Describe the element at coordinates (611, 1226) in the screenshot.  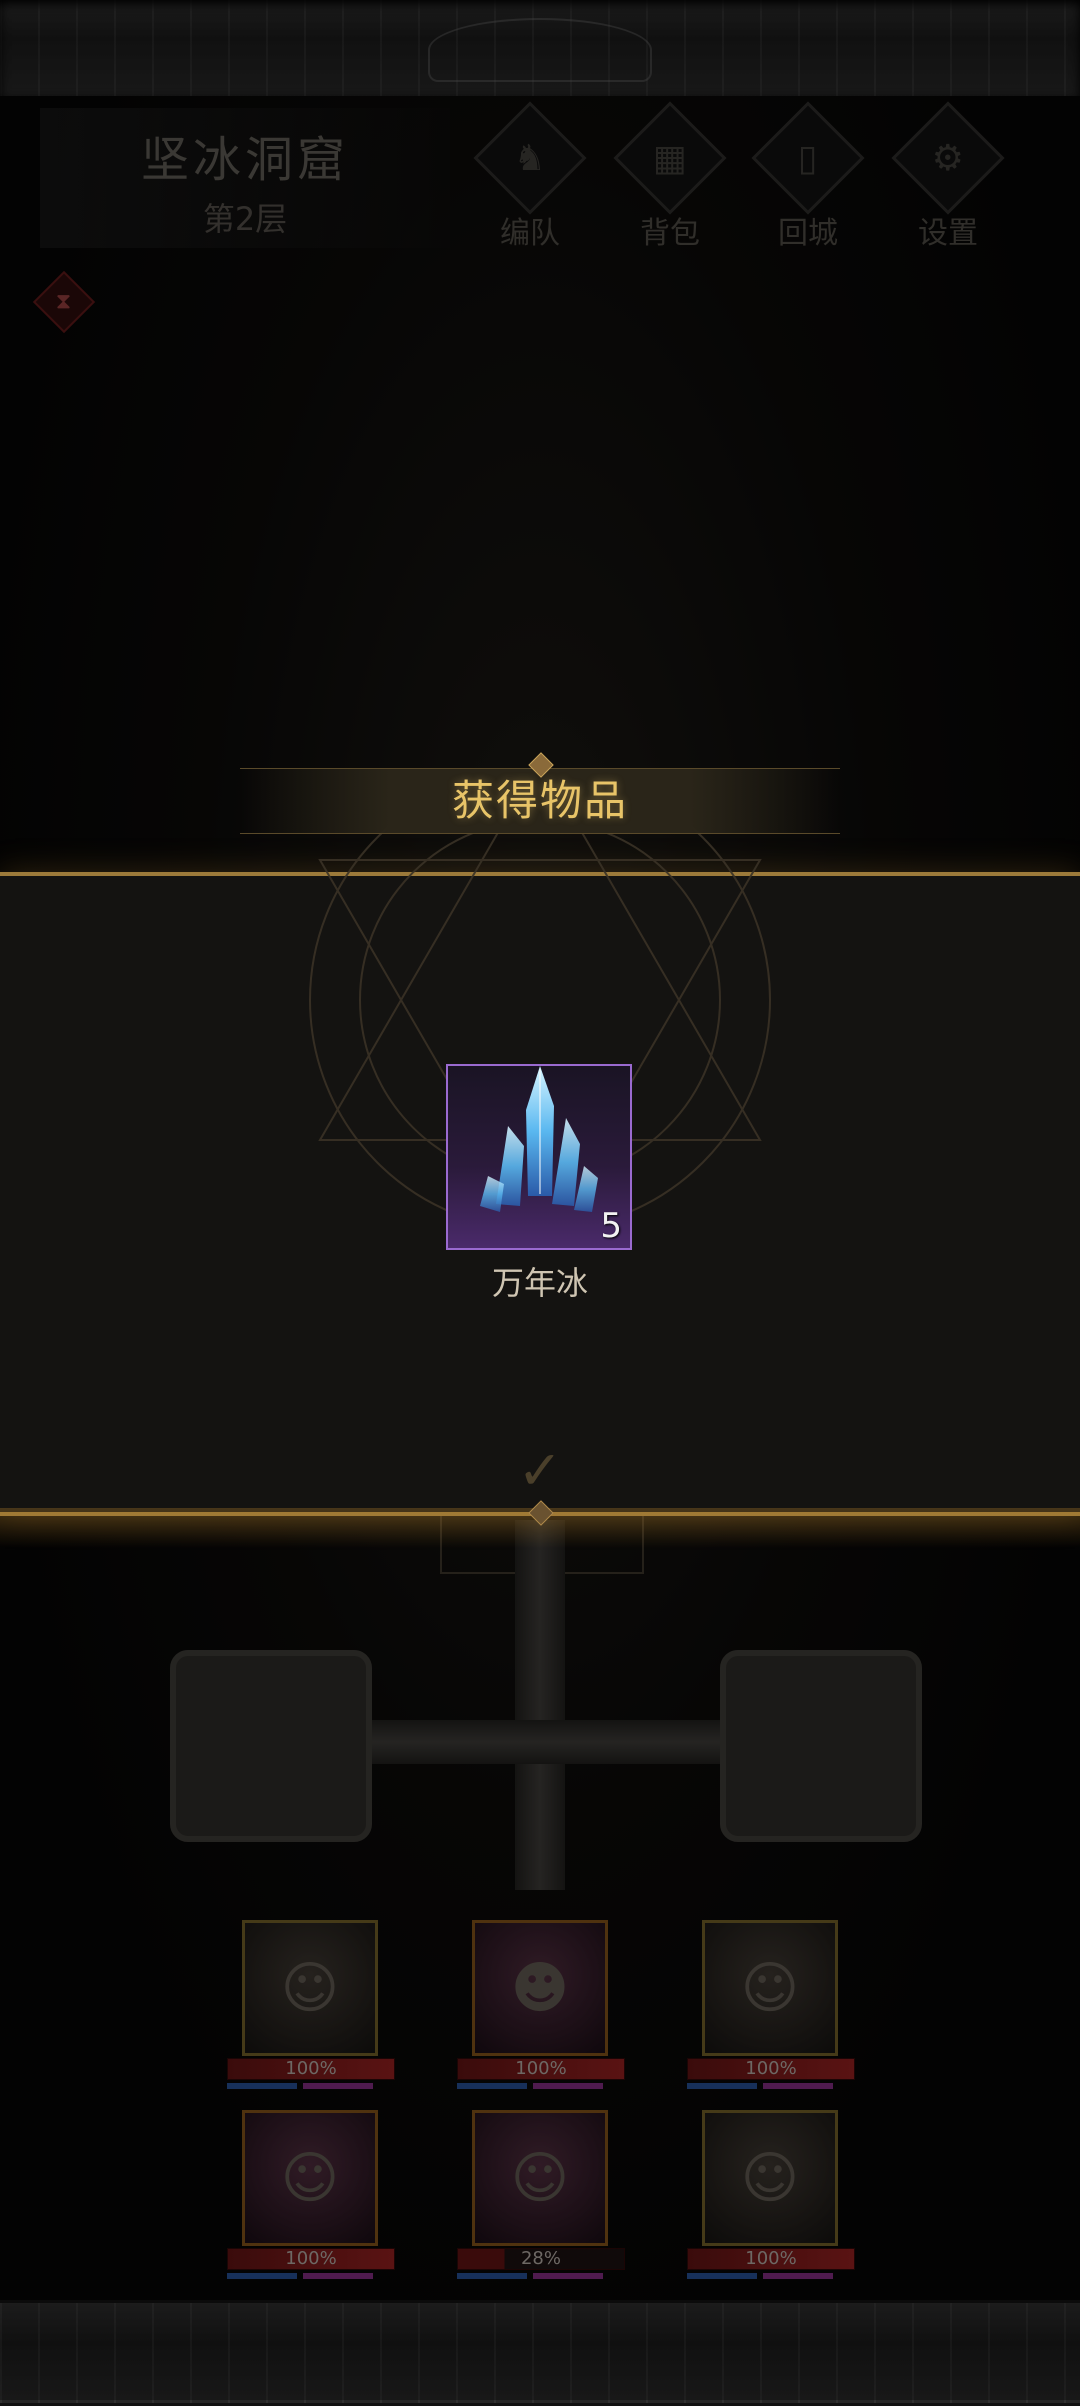
I see `item-count: 5` at that location.